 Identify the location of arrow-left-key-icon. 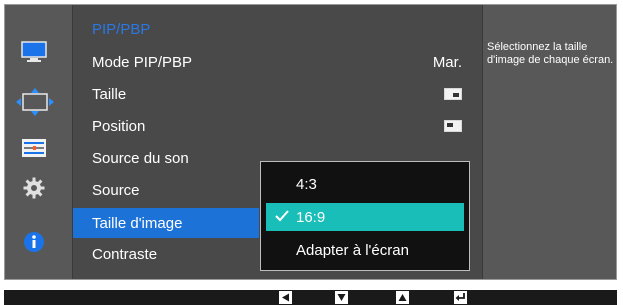
(285, 297).